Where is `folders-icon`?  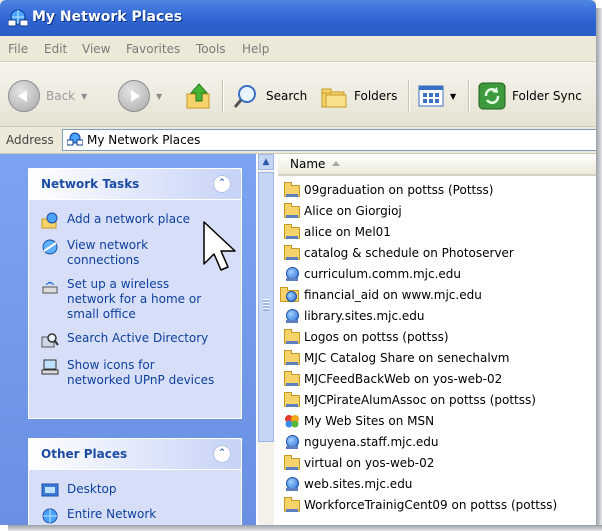
folders-icon is located at coordinates (334, 98).